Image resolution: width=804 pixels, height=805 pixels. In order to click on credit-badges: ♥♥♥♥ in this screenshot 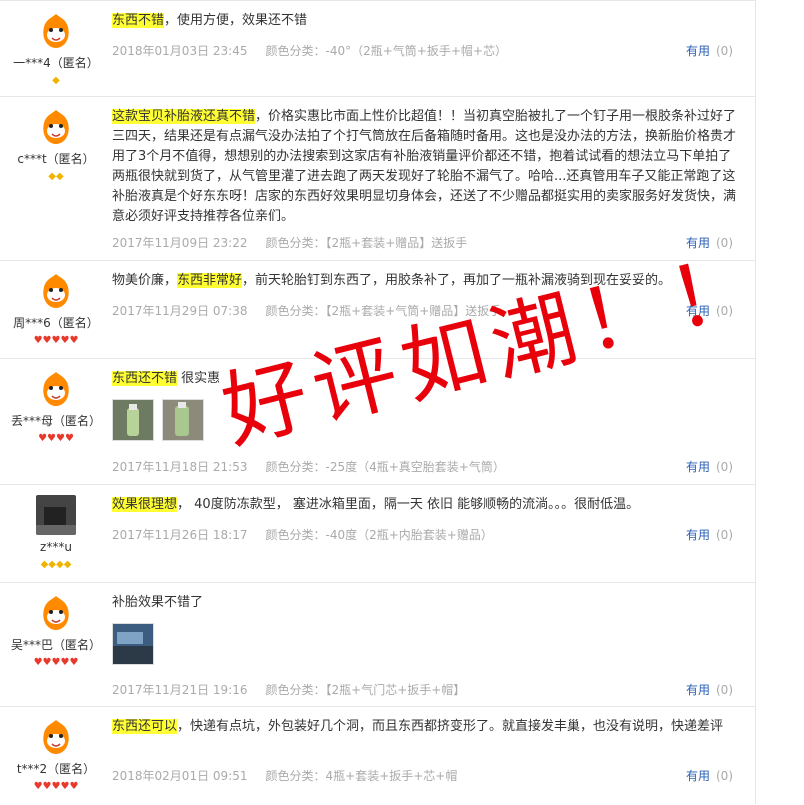, I will do `click(56, 437)`.